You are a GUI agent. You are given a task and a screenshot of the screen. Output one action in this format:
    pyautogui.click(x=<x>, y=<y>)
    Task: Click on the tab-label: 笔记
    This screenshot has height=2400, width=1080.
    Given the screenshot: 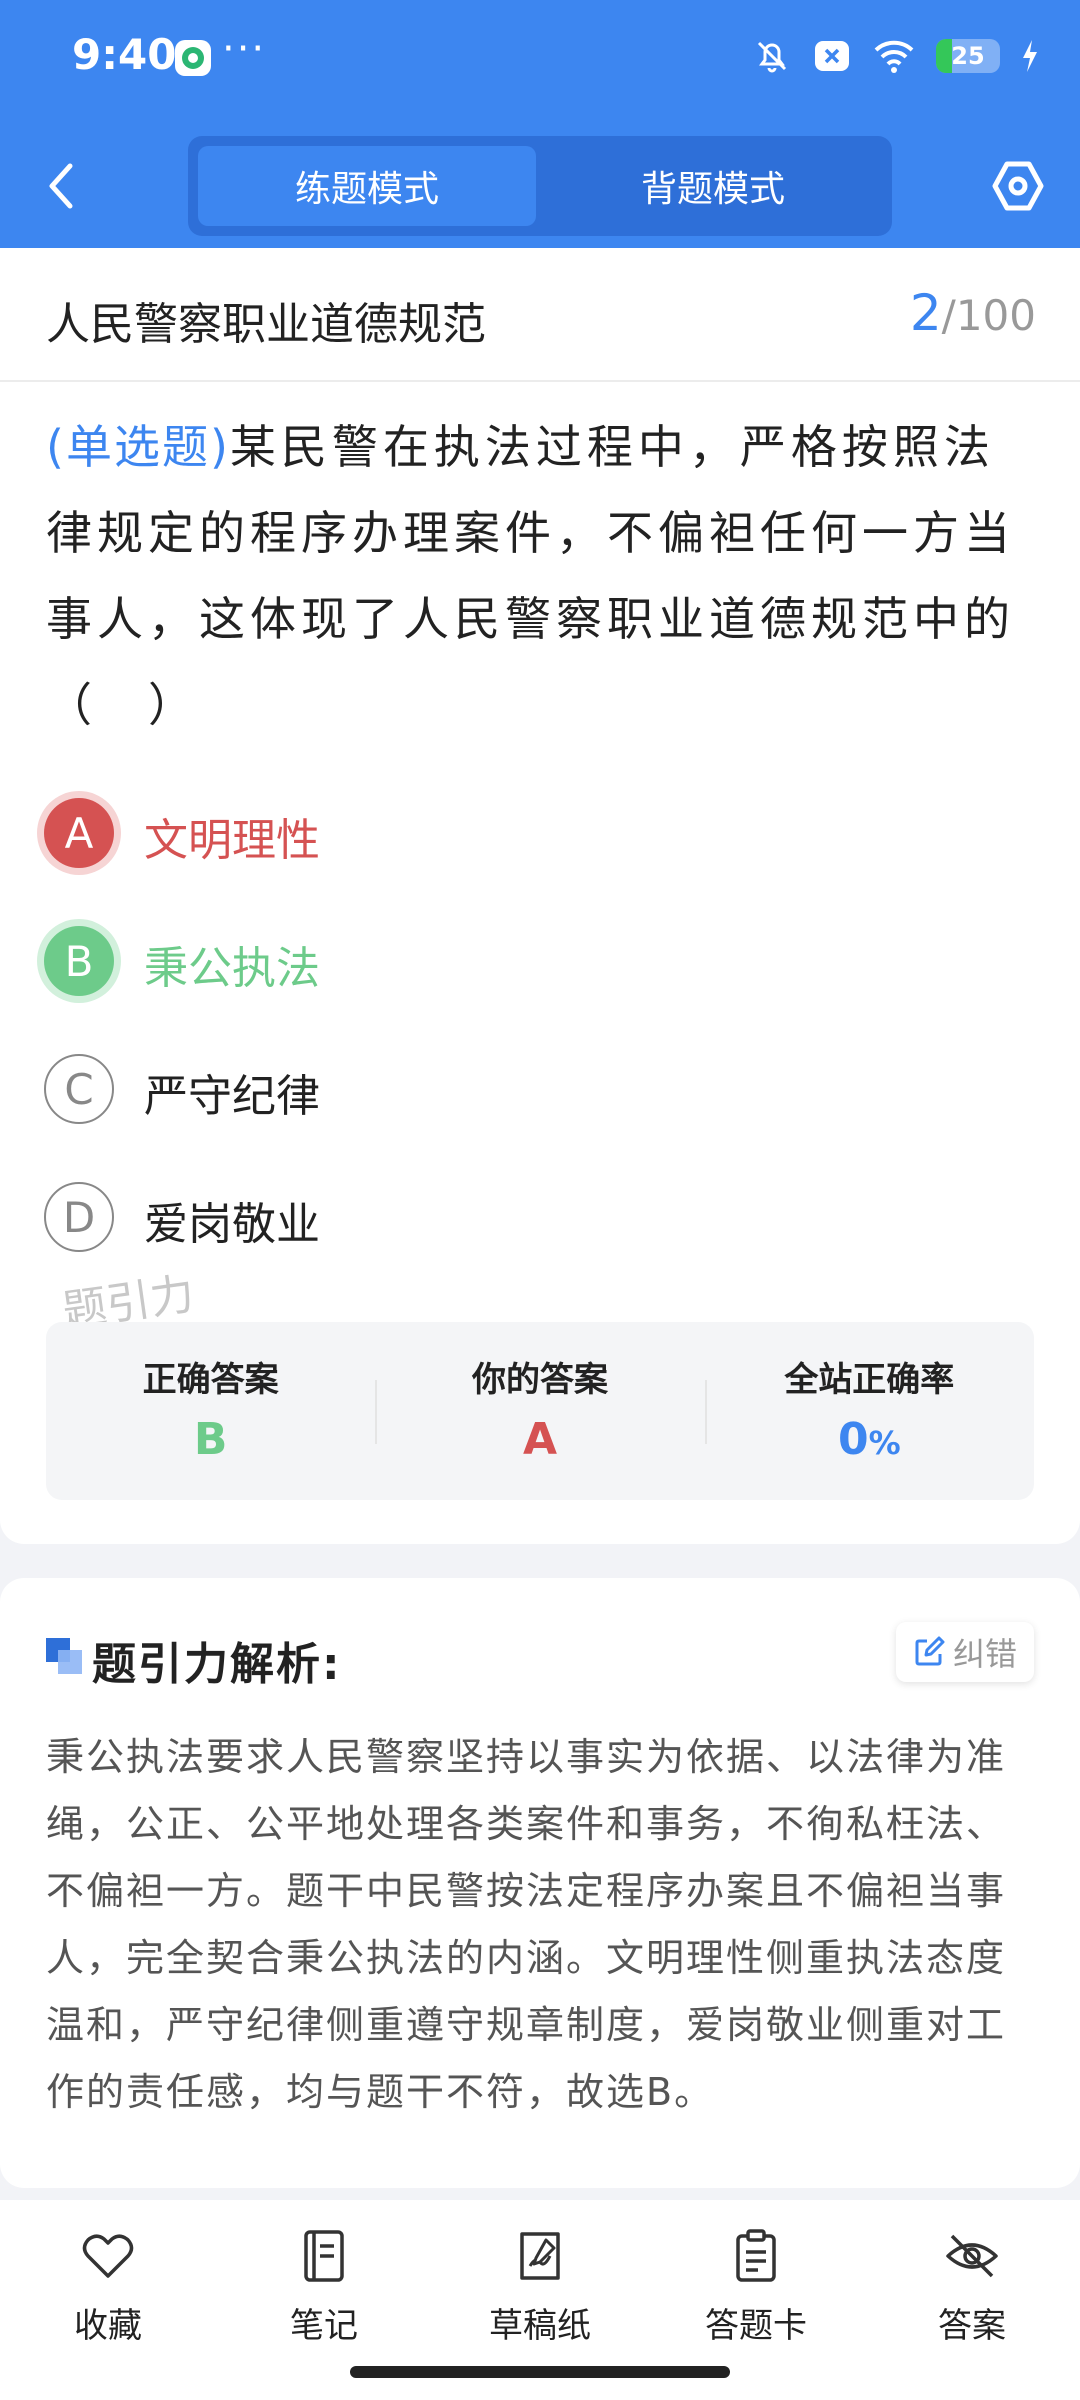 What is the action you would take?
    pyautogui.click(x=324, y=2326)
    